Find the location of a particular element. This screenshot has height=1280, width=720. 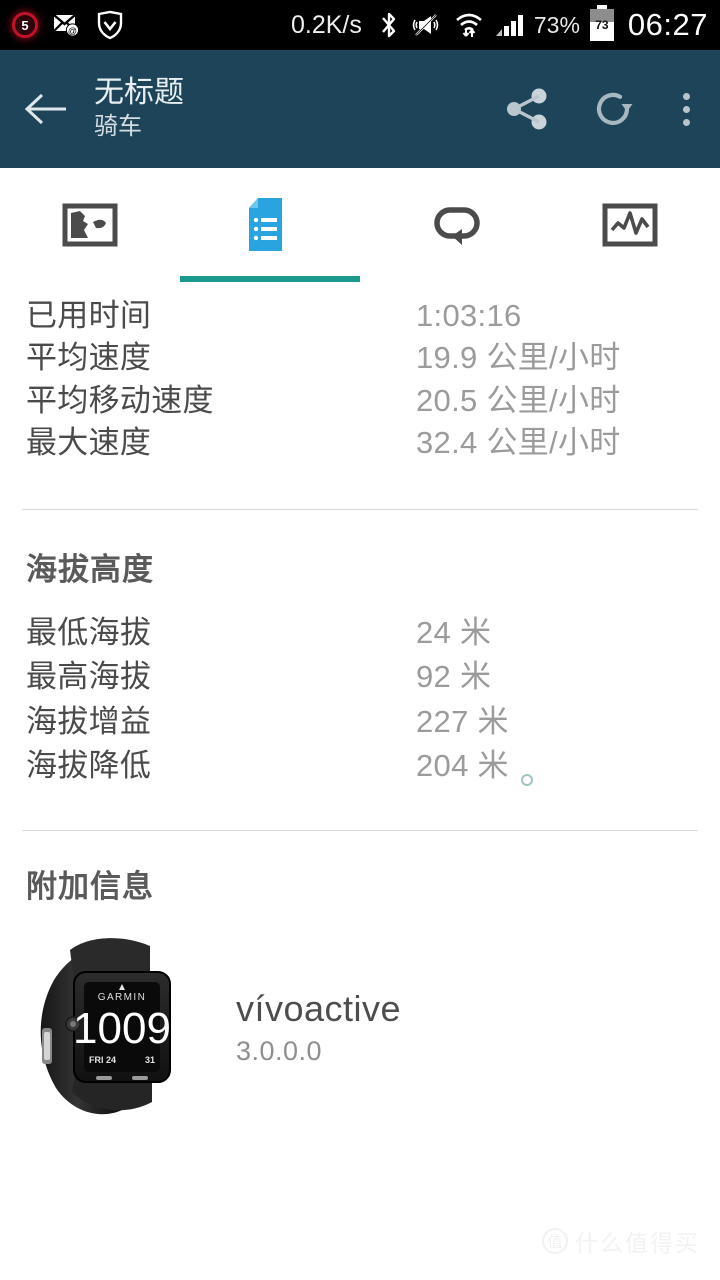

stat-row: 平均速度 19.9 公里/小时 is located at coordinates (360, 358).